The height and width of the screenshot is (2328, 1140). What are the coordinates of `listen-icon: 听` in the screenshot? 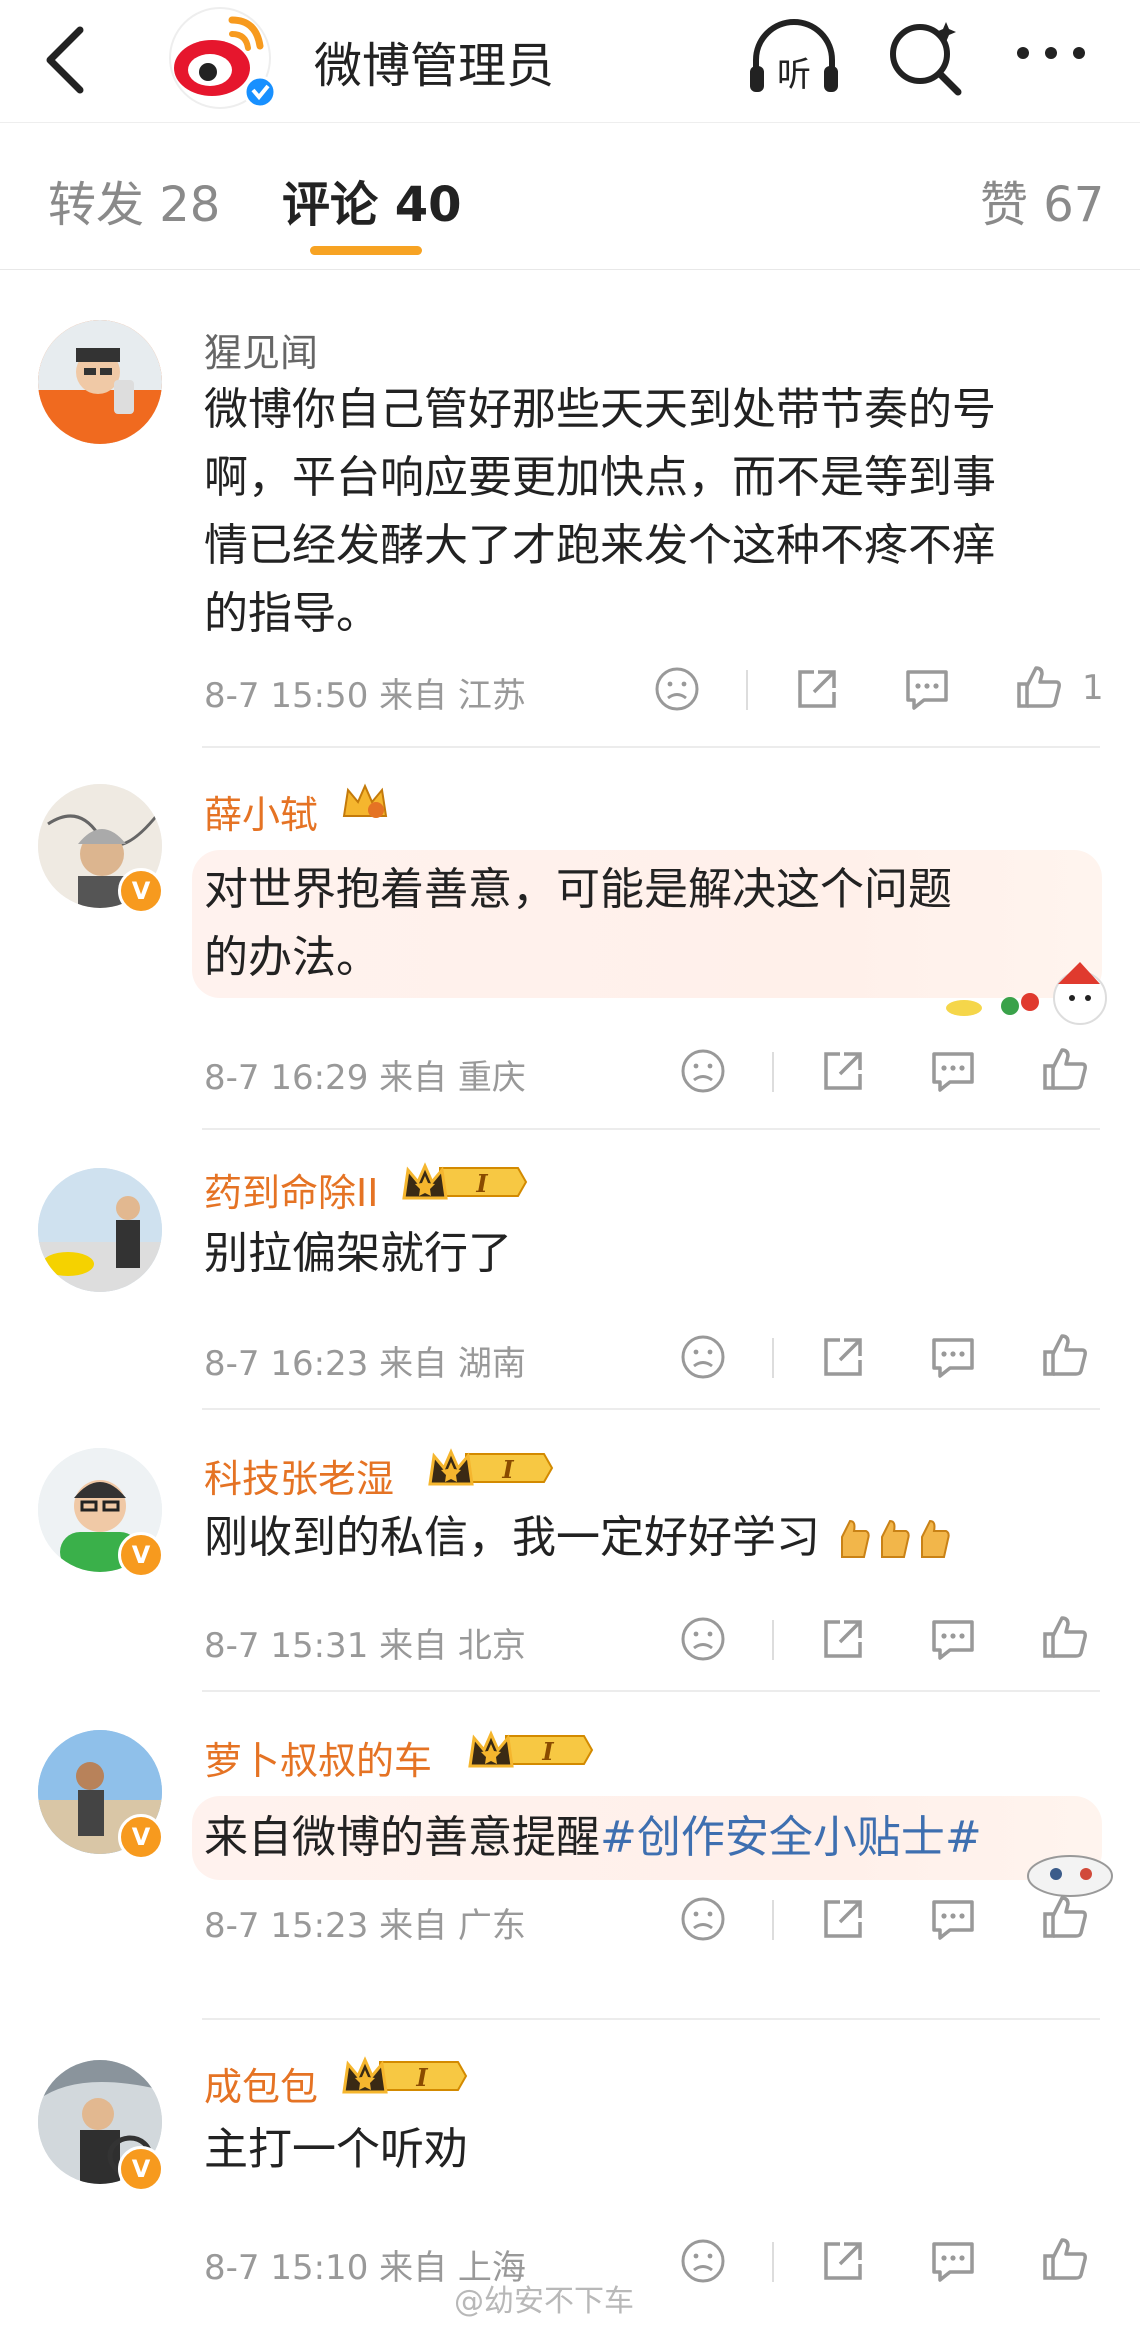 It's located at (794, 58).